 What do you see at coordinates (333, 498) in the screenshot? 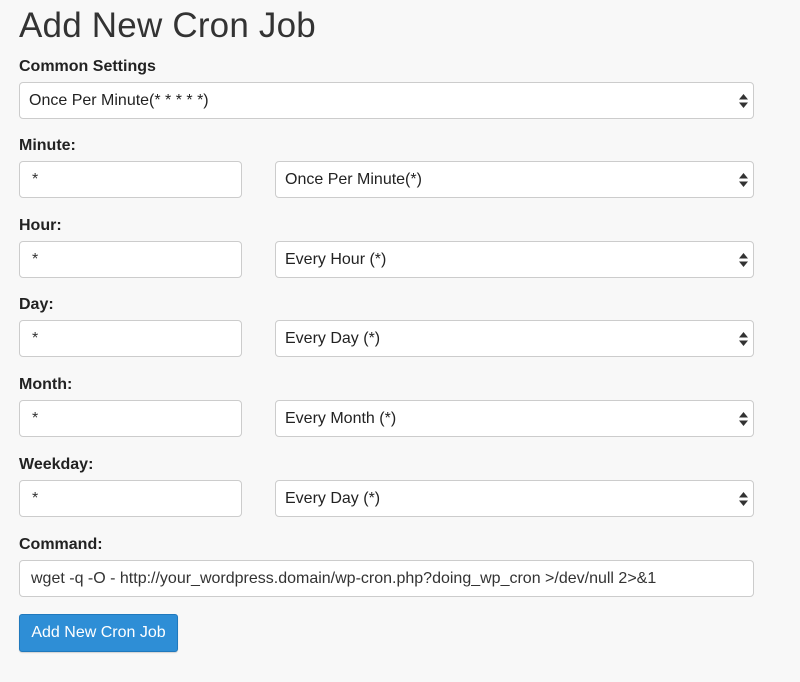
I see `weekday-select-selected: Every Day (*)` at bounding box center [333, 498].